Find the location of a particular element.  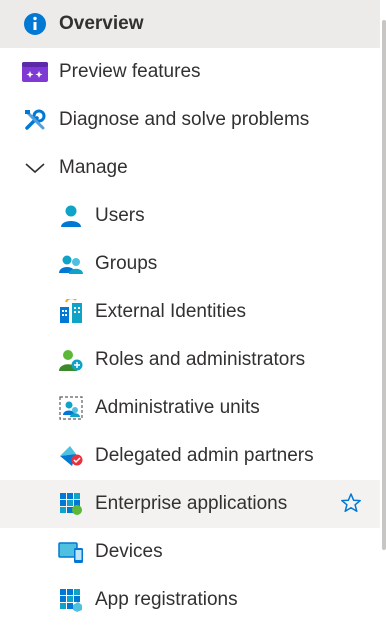

nav-item-label: Groups is located at coordinates (126, 263).